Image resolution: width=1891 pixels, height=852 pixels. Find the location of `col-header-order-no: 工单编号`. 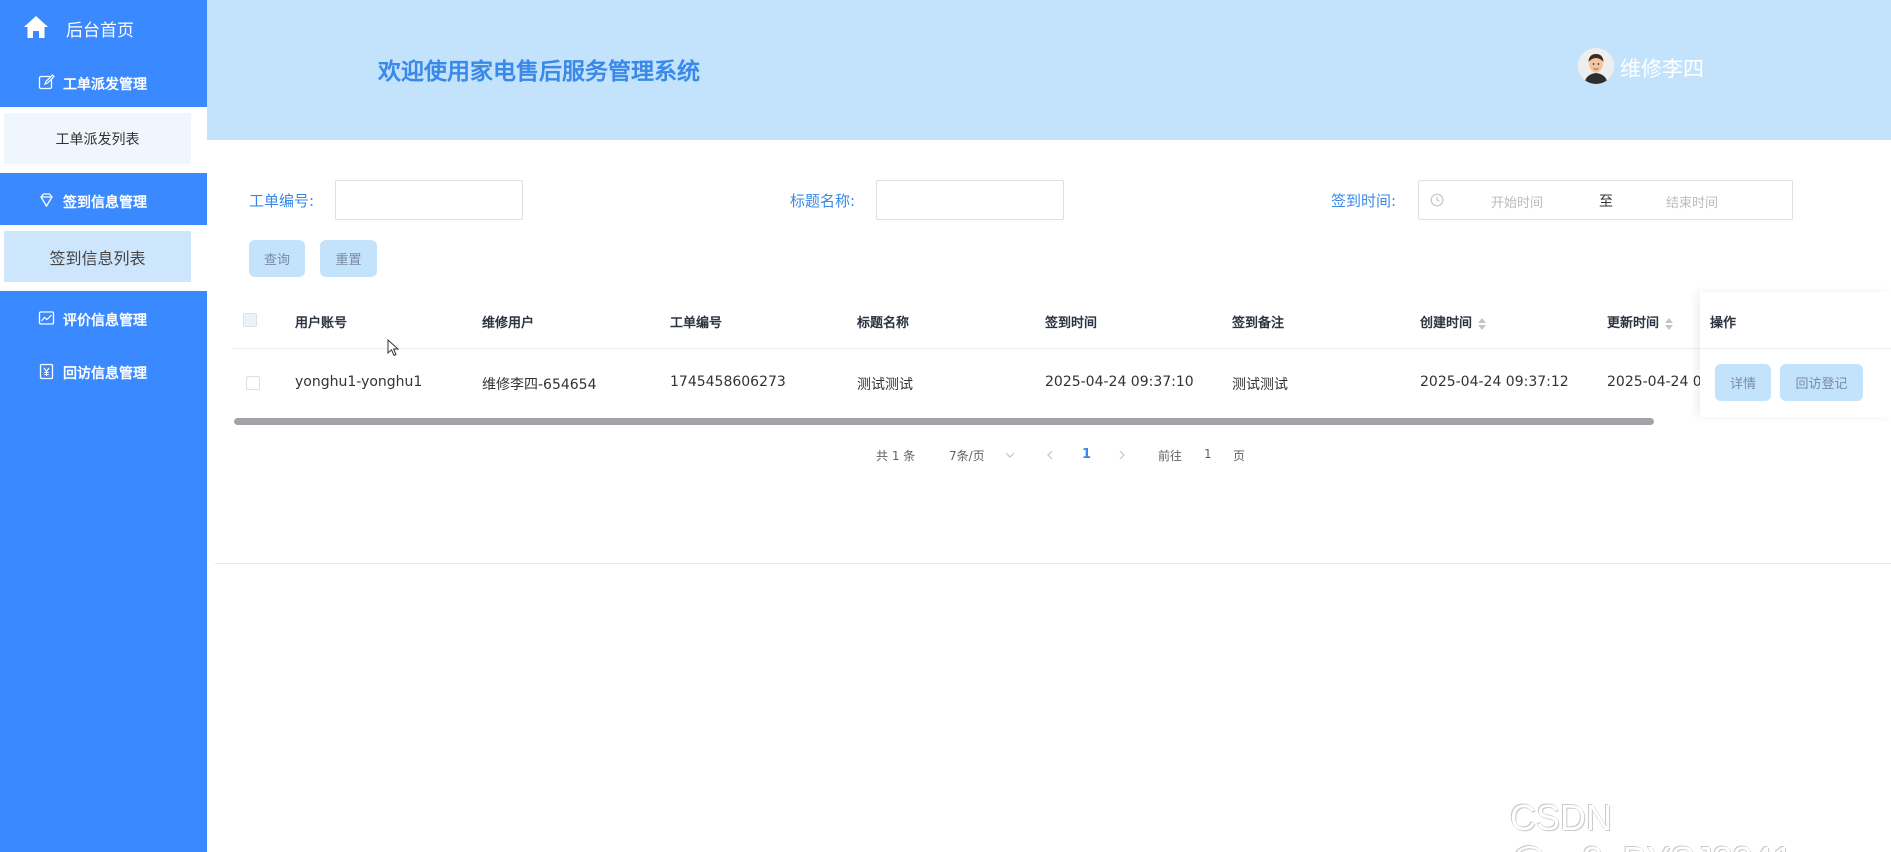

col-header-order-no: 工单编号 is located at coordinates (696, 323).